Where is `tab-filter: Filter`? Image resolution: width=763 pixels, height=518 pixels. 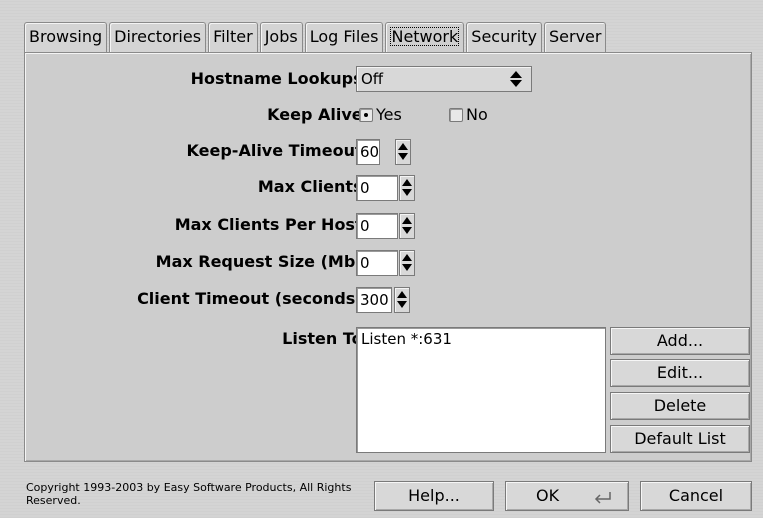 tab-filter: Filter is located at coordinates (233, 37).